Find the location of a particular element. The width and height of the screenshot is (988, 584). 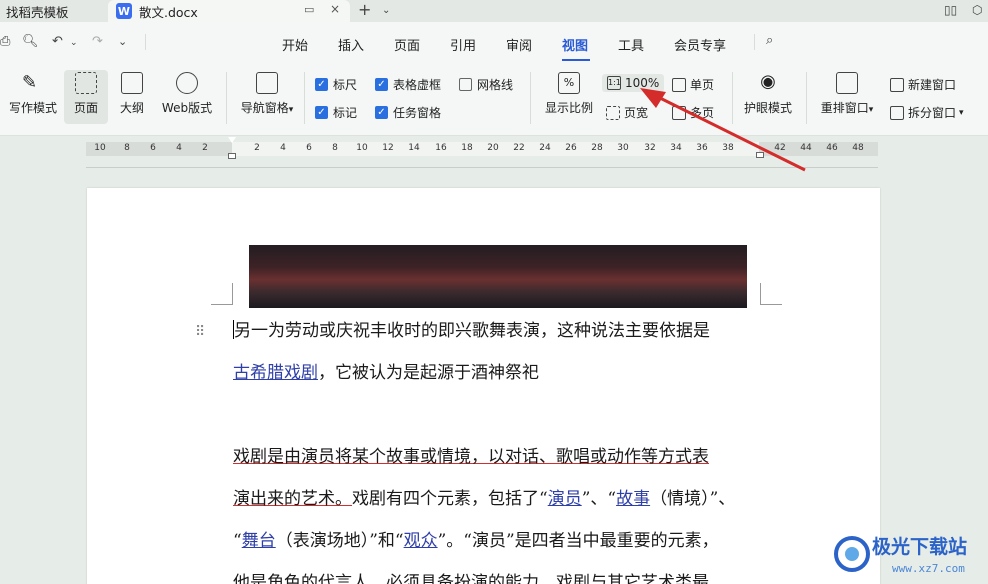

menu-page: 页面 is located at coordinates (407, 44).